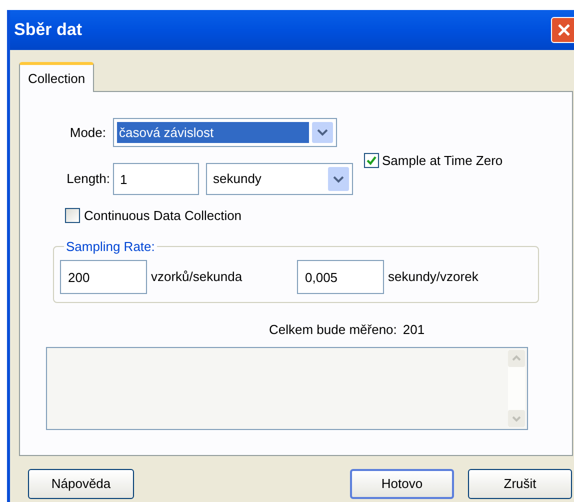  I want to click on dropdown-value: sekundy, so click(237, 179).